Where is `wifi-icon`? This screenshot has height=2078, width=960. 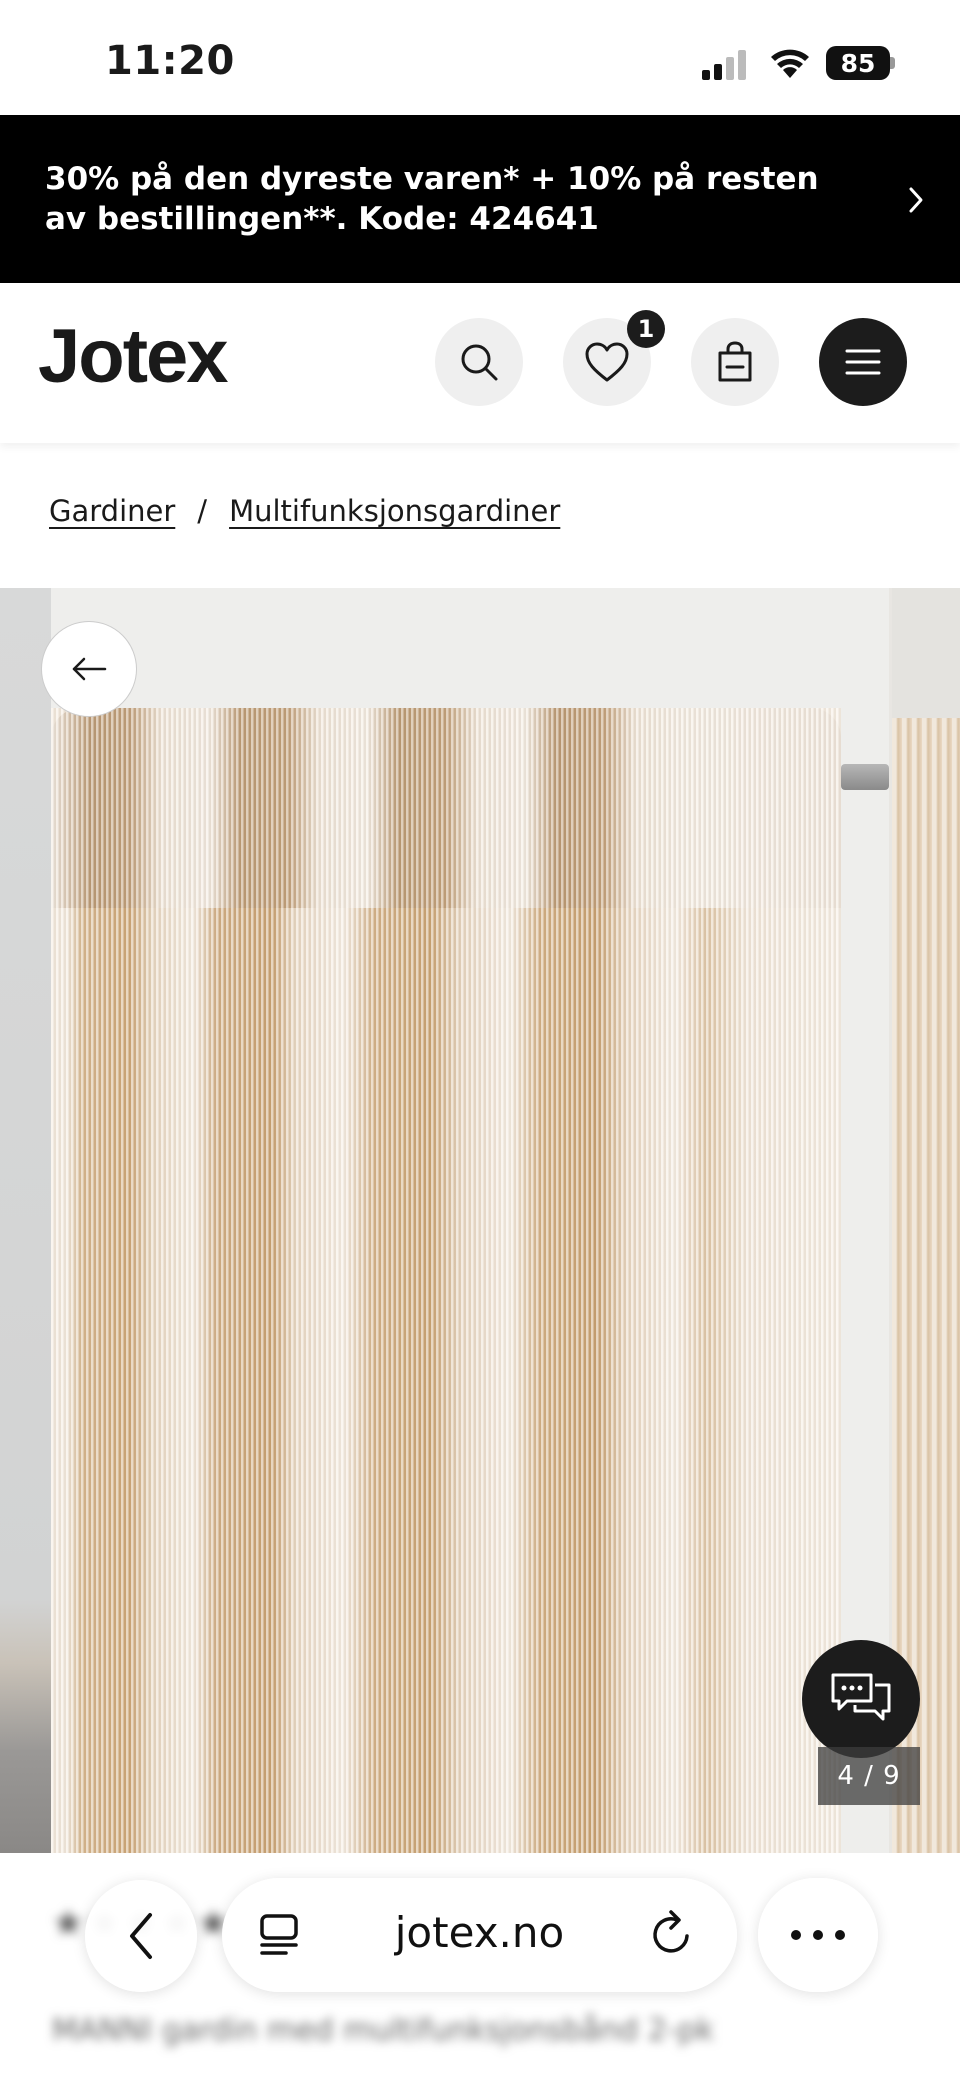
wifi-icon is located at coordinates (790, 63).